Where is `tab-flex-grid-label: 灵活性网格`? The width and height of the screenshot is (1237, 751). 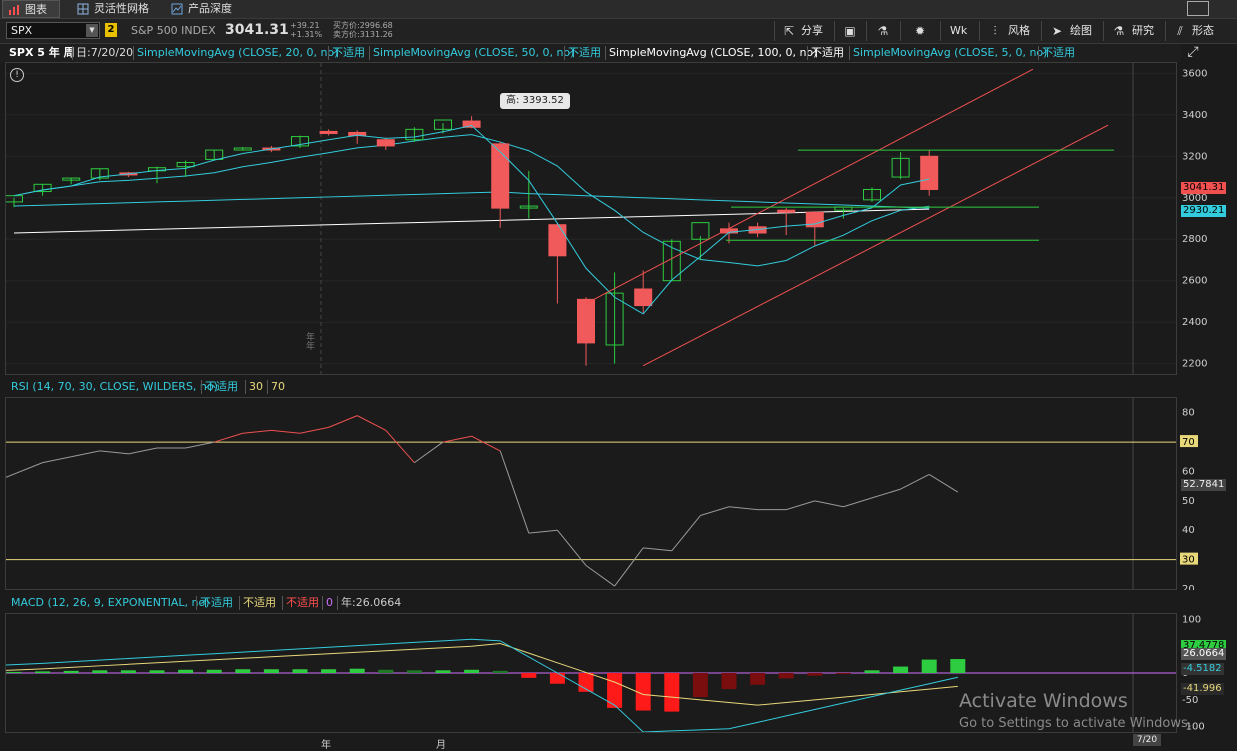 tab-flex-grid-label: 灵活性网格 is located at coordinates (121, 8).